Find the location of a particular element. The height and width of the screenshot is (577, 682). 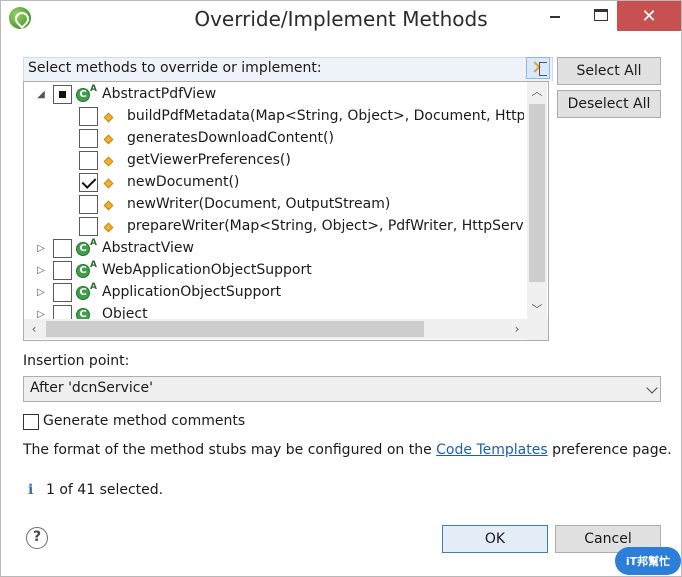

tree-horizontal-scrollbar: ‹ › is located at coordinates (275, 329).